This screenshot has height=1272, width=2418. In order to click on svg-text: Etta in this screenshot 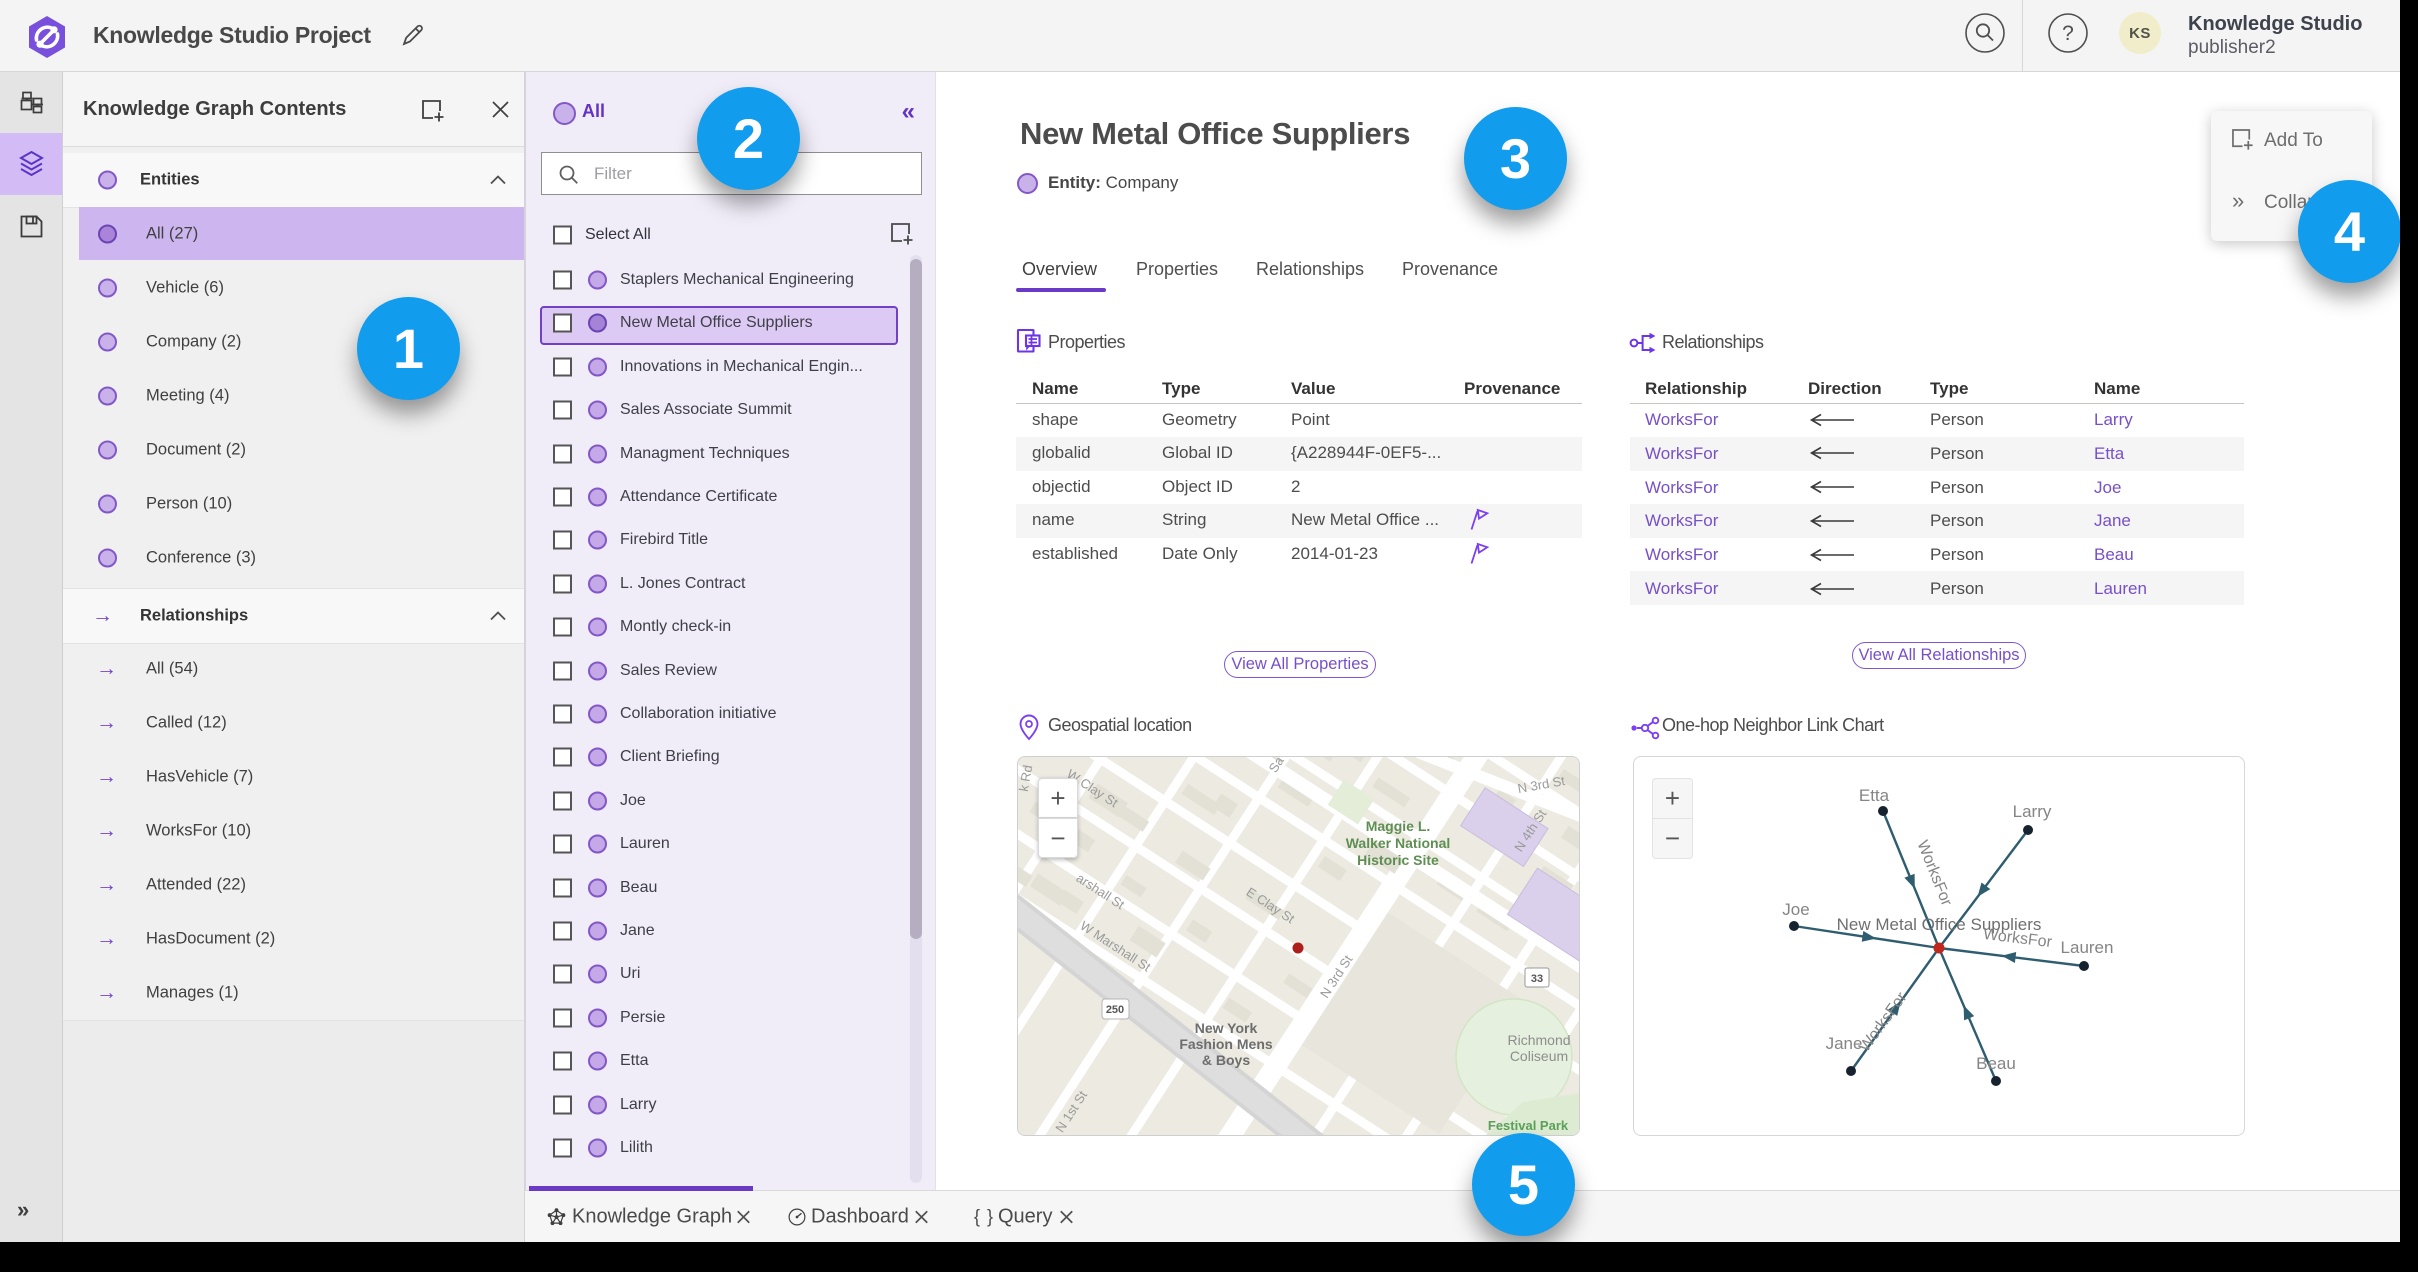, I will do `click(1874, 795)`.